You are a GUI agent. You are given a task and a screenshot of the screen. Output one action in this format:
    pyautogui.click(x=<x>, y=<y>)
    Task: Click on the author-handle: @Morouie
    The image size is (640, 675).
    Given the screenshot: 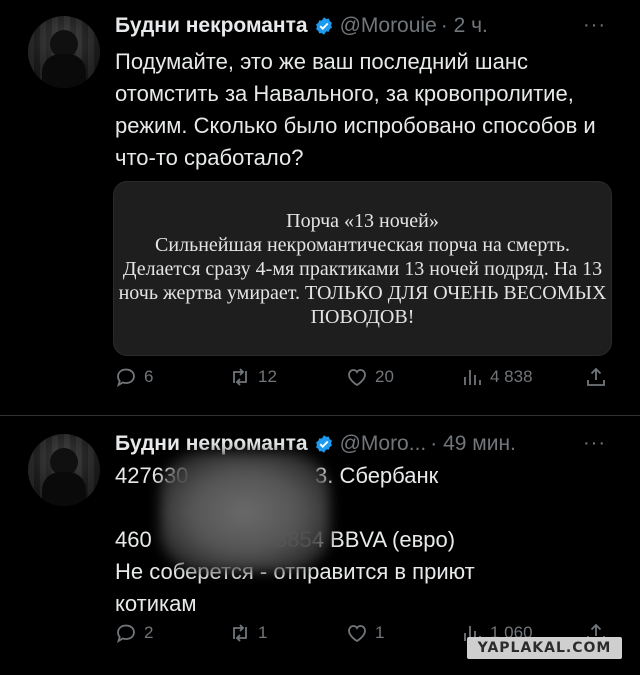 What is the action you would take?
    pyautogui.click(x=388, y=26)
    